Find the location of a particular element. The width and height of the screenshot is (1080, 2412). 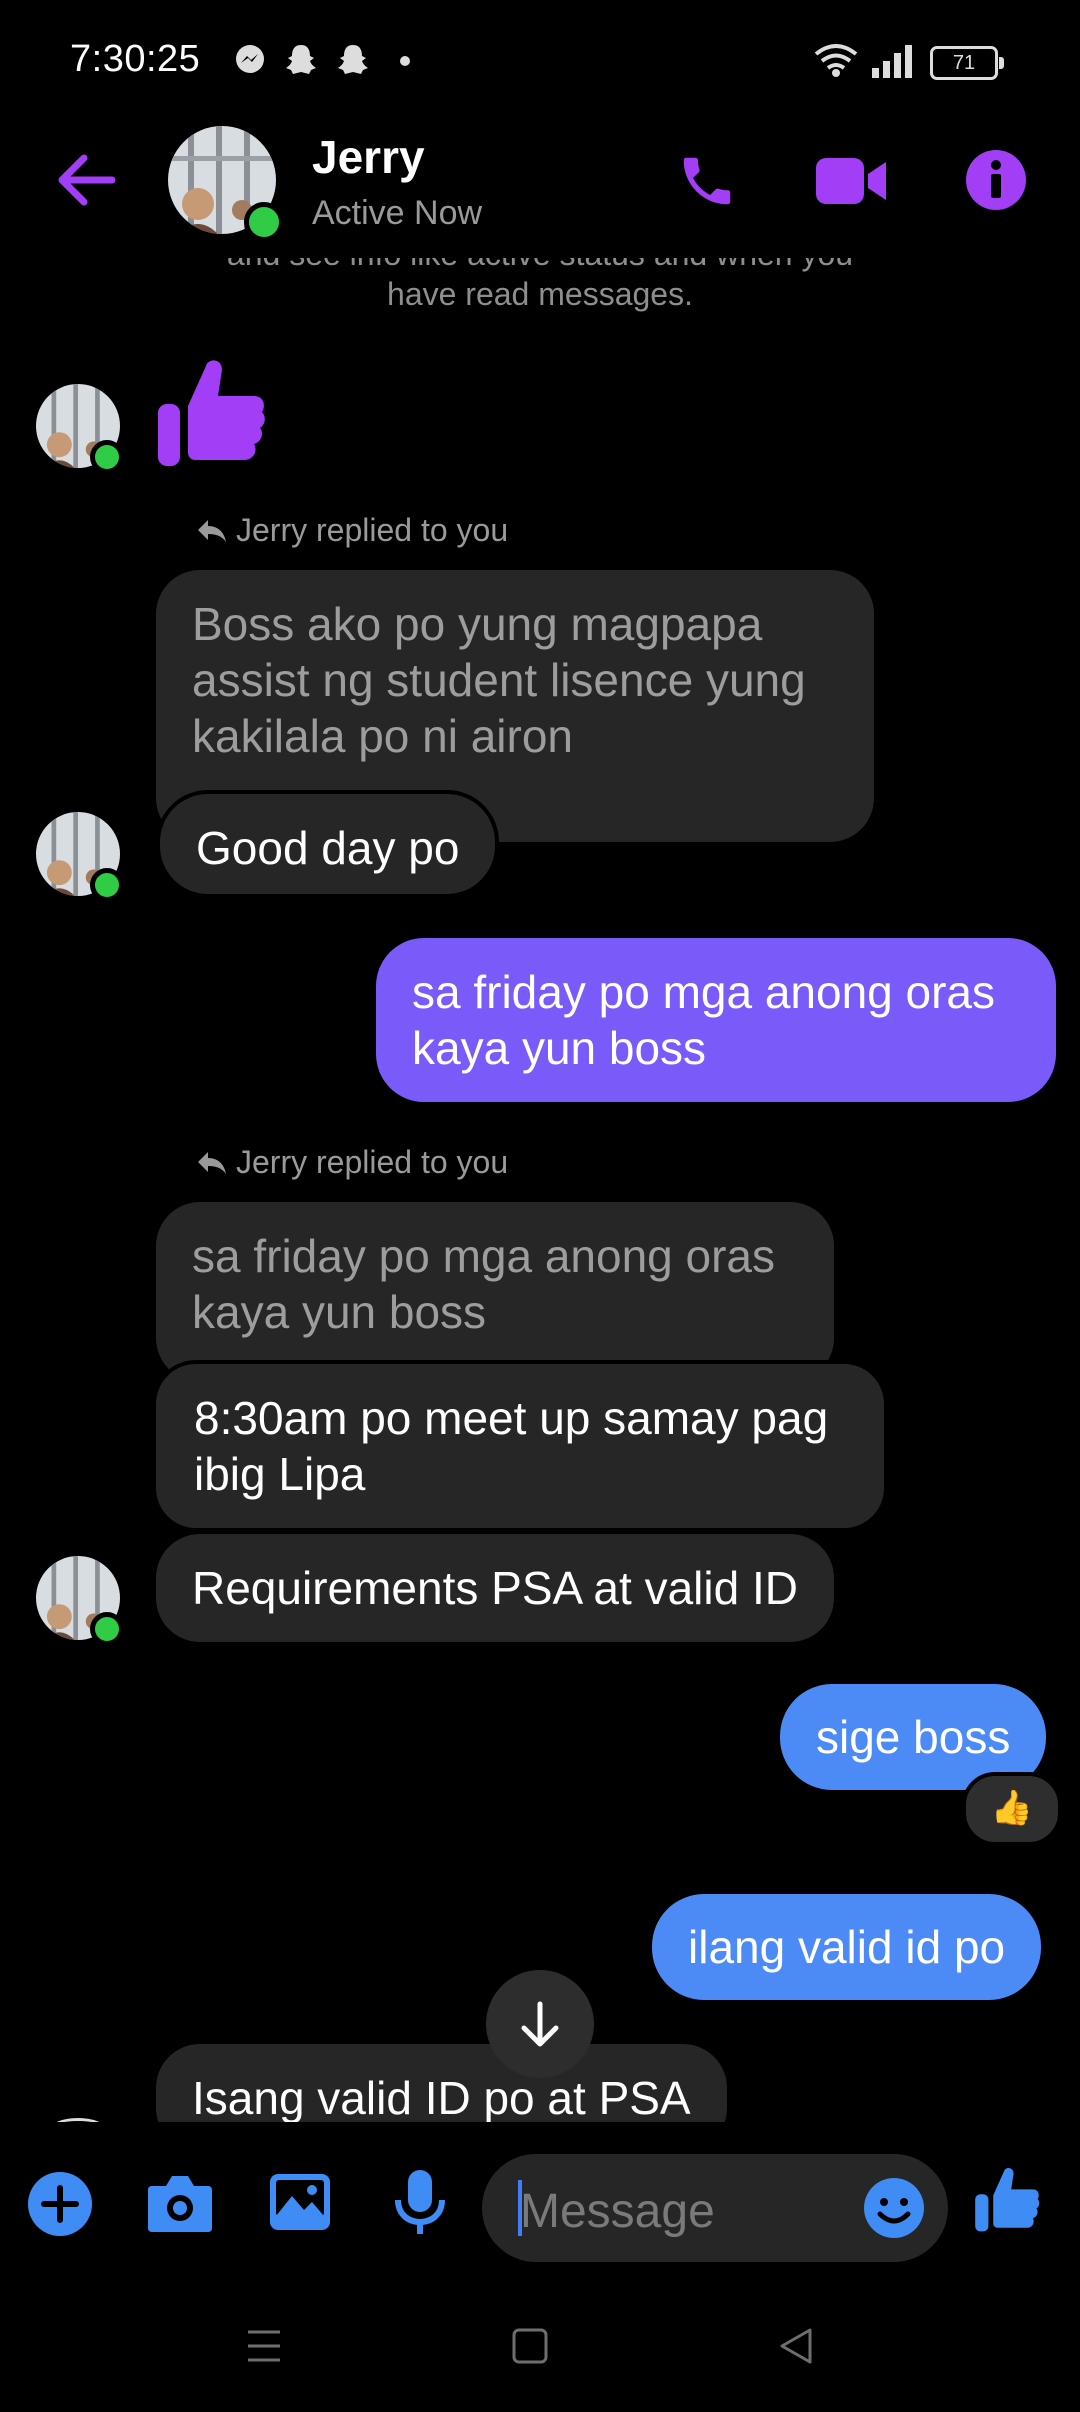

status-time: 7:30:25 is located at coordinates (135, 59).